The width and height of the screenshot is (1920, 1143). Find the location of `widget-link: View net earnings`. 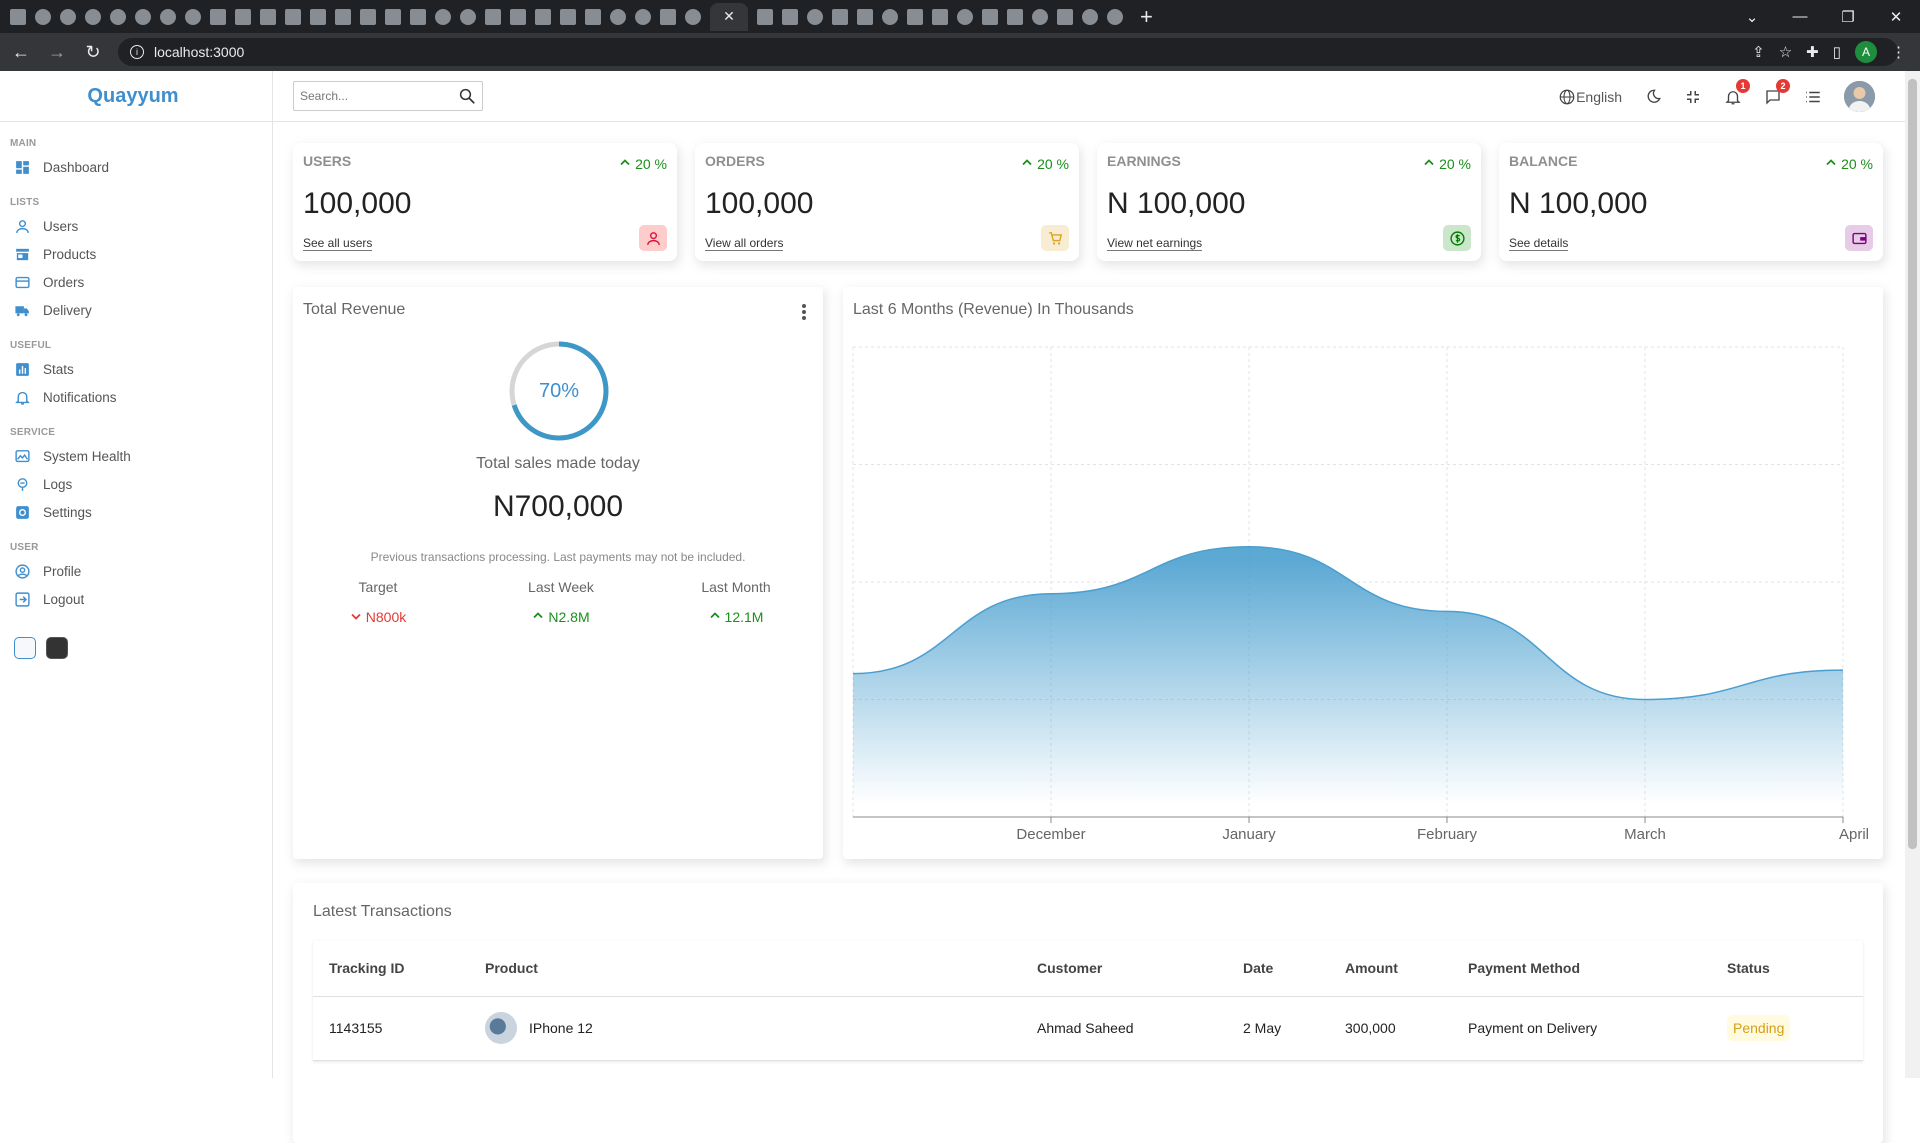

widget-link: View net earnings is located at coordinates (1155, 243).